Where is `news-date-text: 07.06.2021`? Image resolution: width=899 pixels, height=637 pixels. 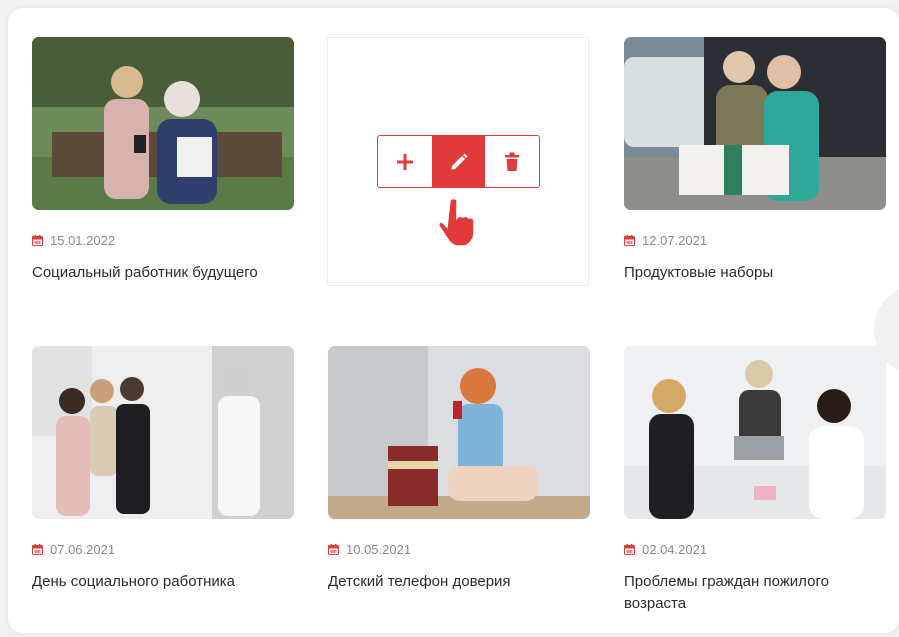 news-date-text: 07.06.2021 is located at coordinates (83, 549).